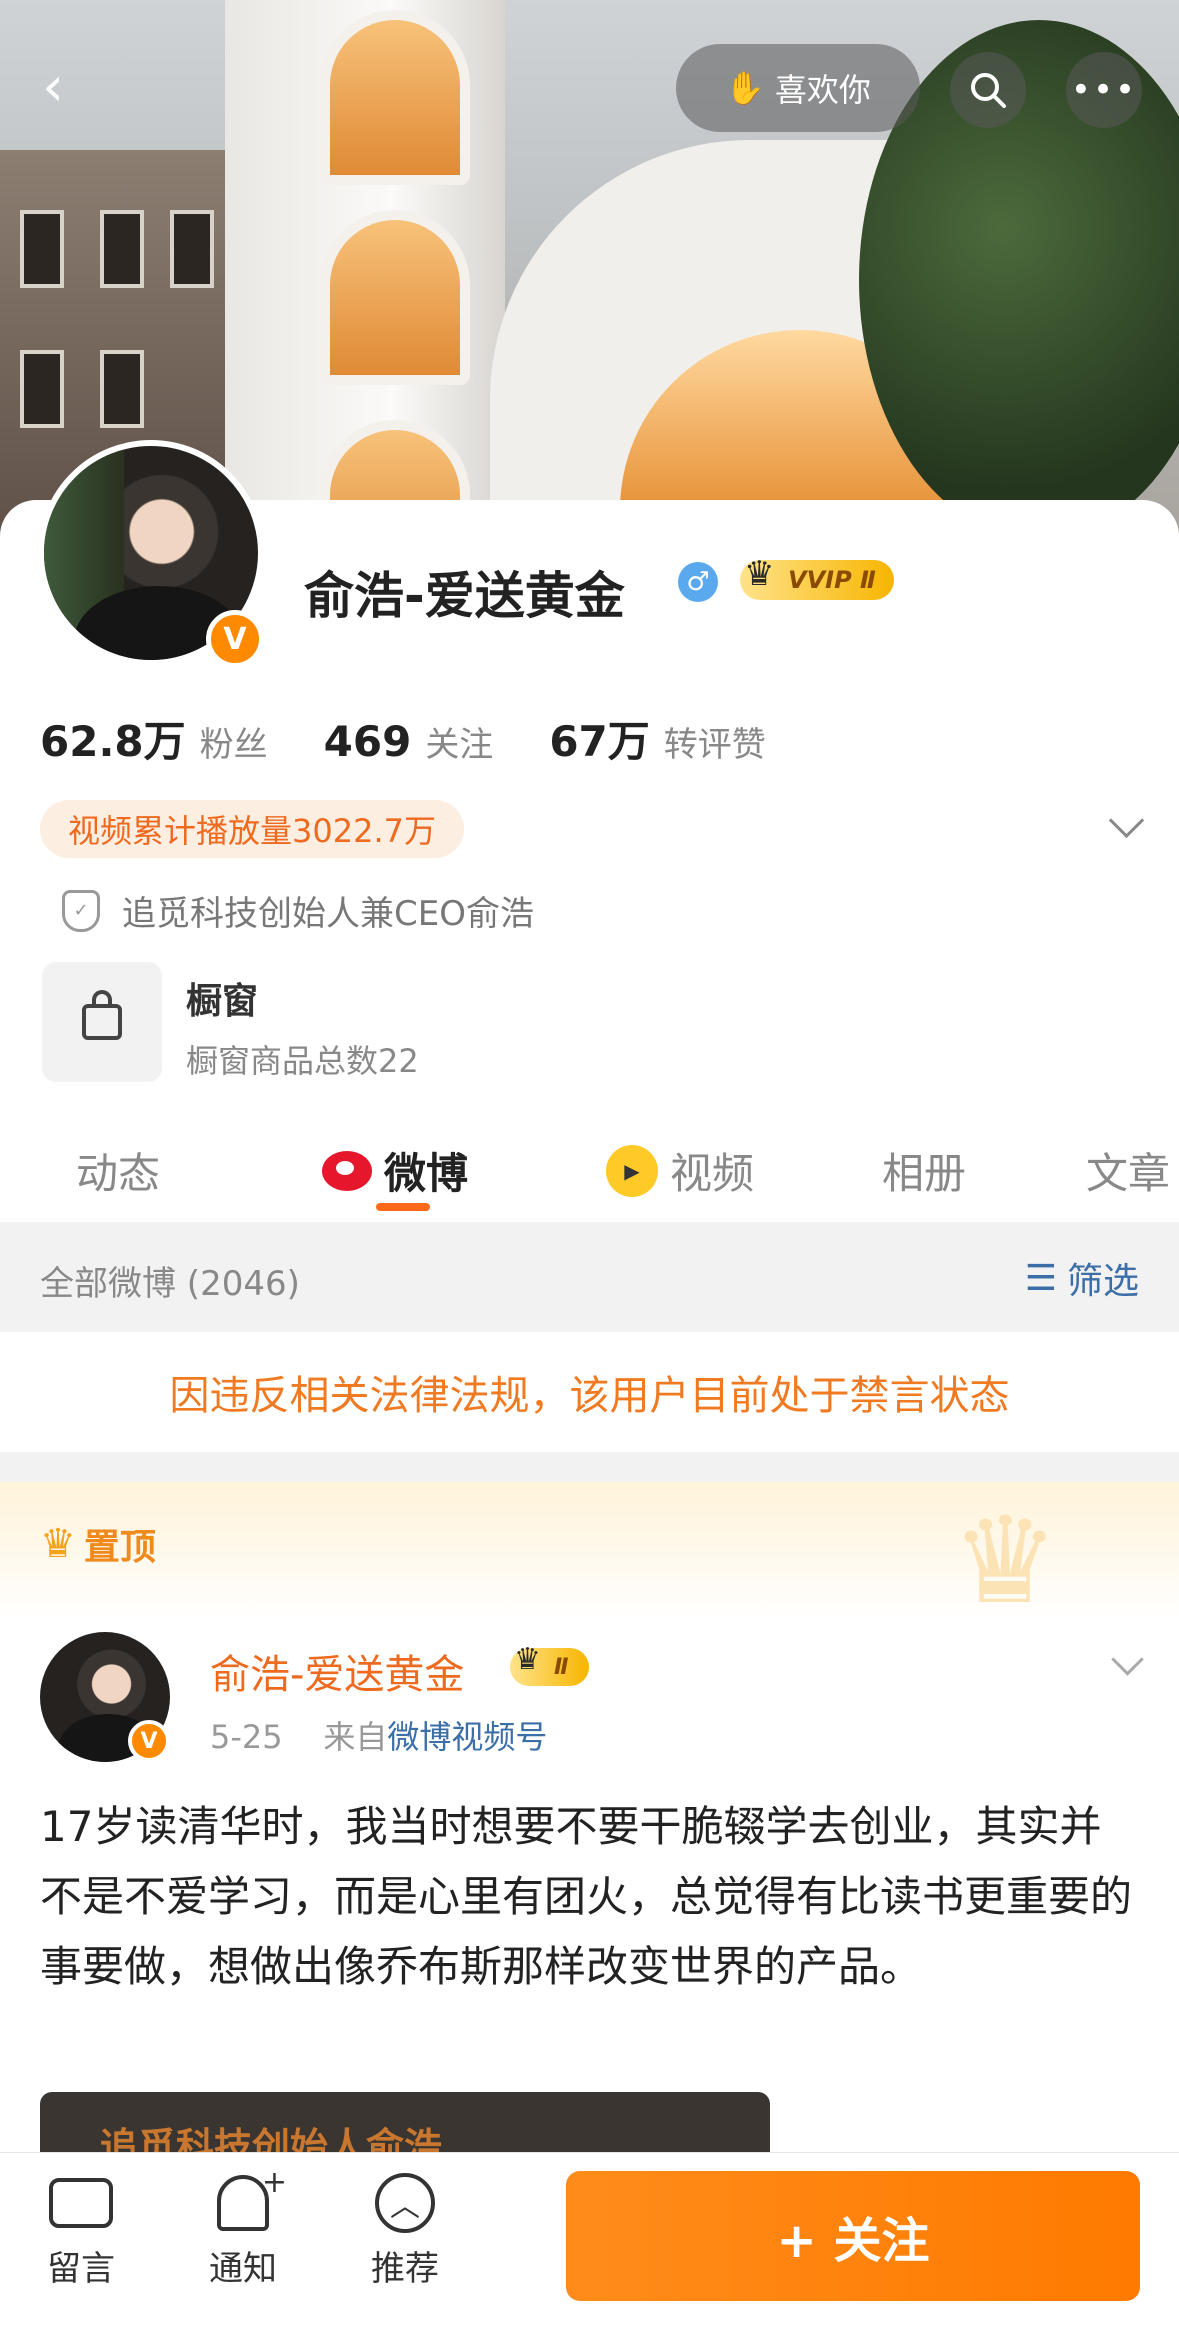 The width and height of the screenshot is (1179, 2344). I want to click on chevron-up-icon: ︿, so click(405, 2203).